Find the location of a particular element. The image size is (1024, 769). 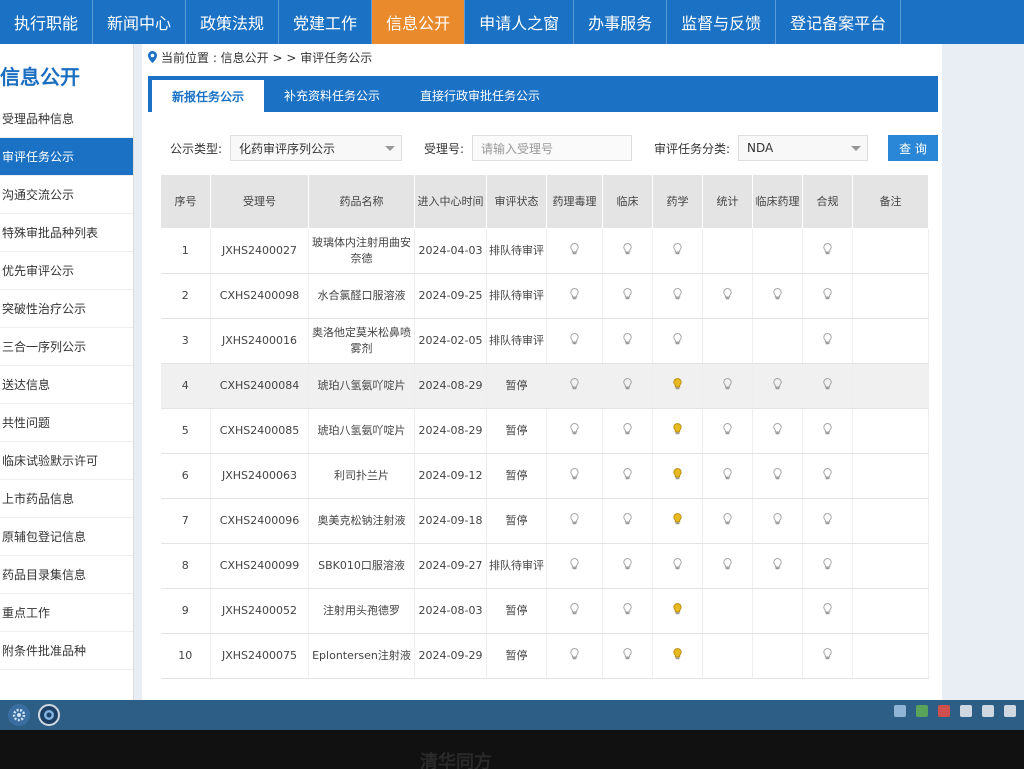

sidebar-item-10: 上市药品信息 is located at coordinates (66, 499).